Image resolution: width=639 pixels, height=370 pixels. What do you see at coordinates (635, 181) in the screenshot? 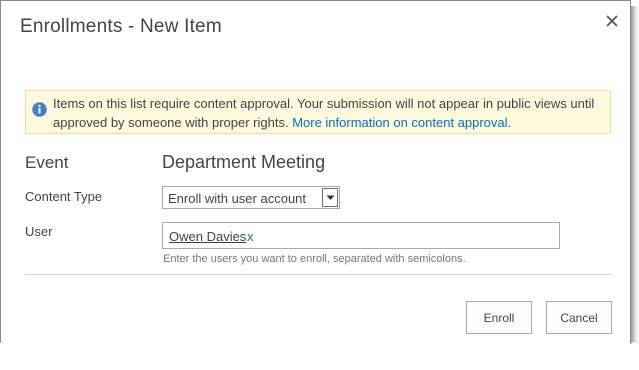
I see `dialog-shadow` at bounding box center [635, 181].